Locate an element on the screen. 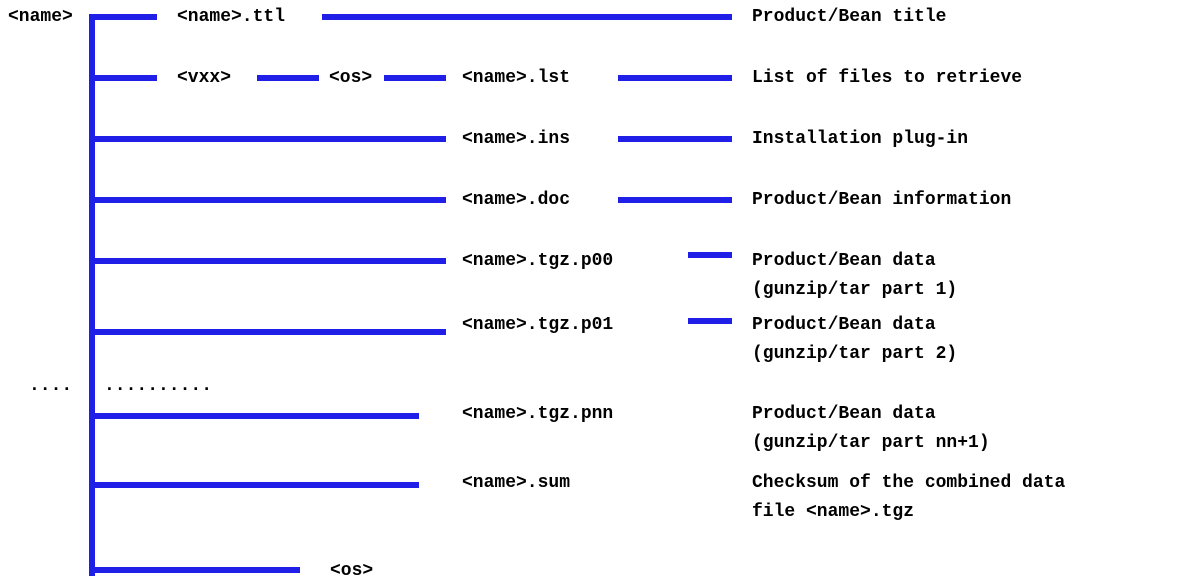  p00-description-line2: (gunzip/tar part 1) is located at coordinates (855, 290).